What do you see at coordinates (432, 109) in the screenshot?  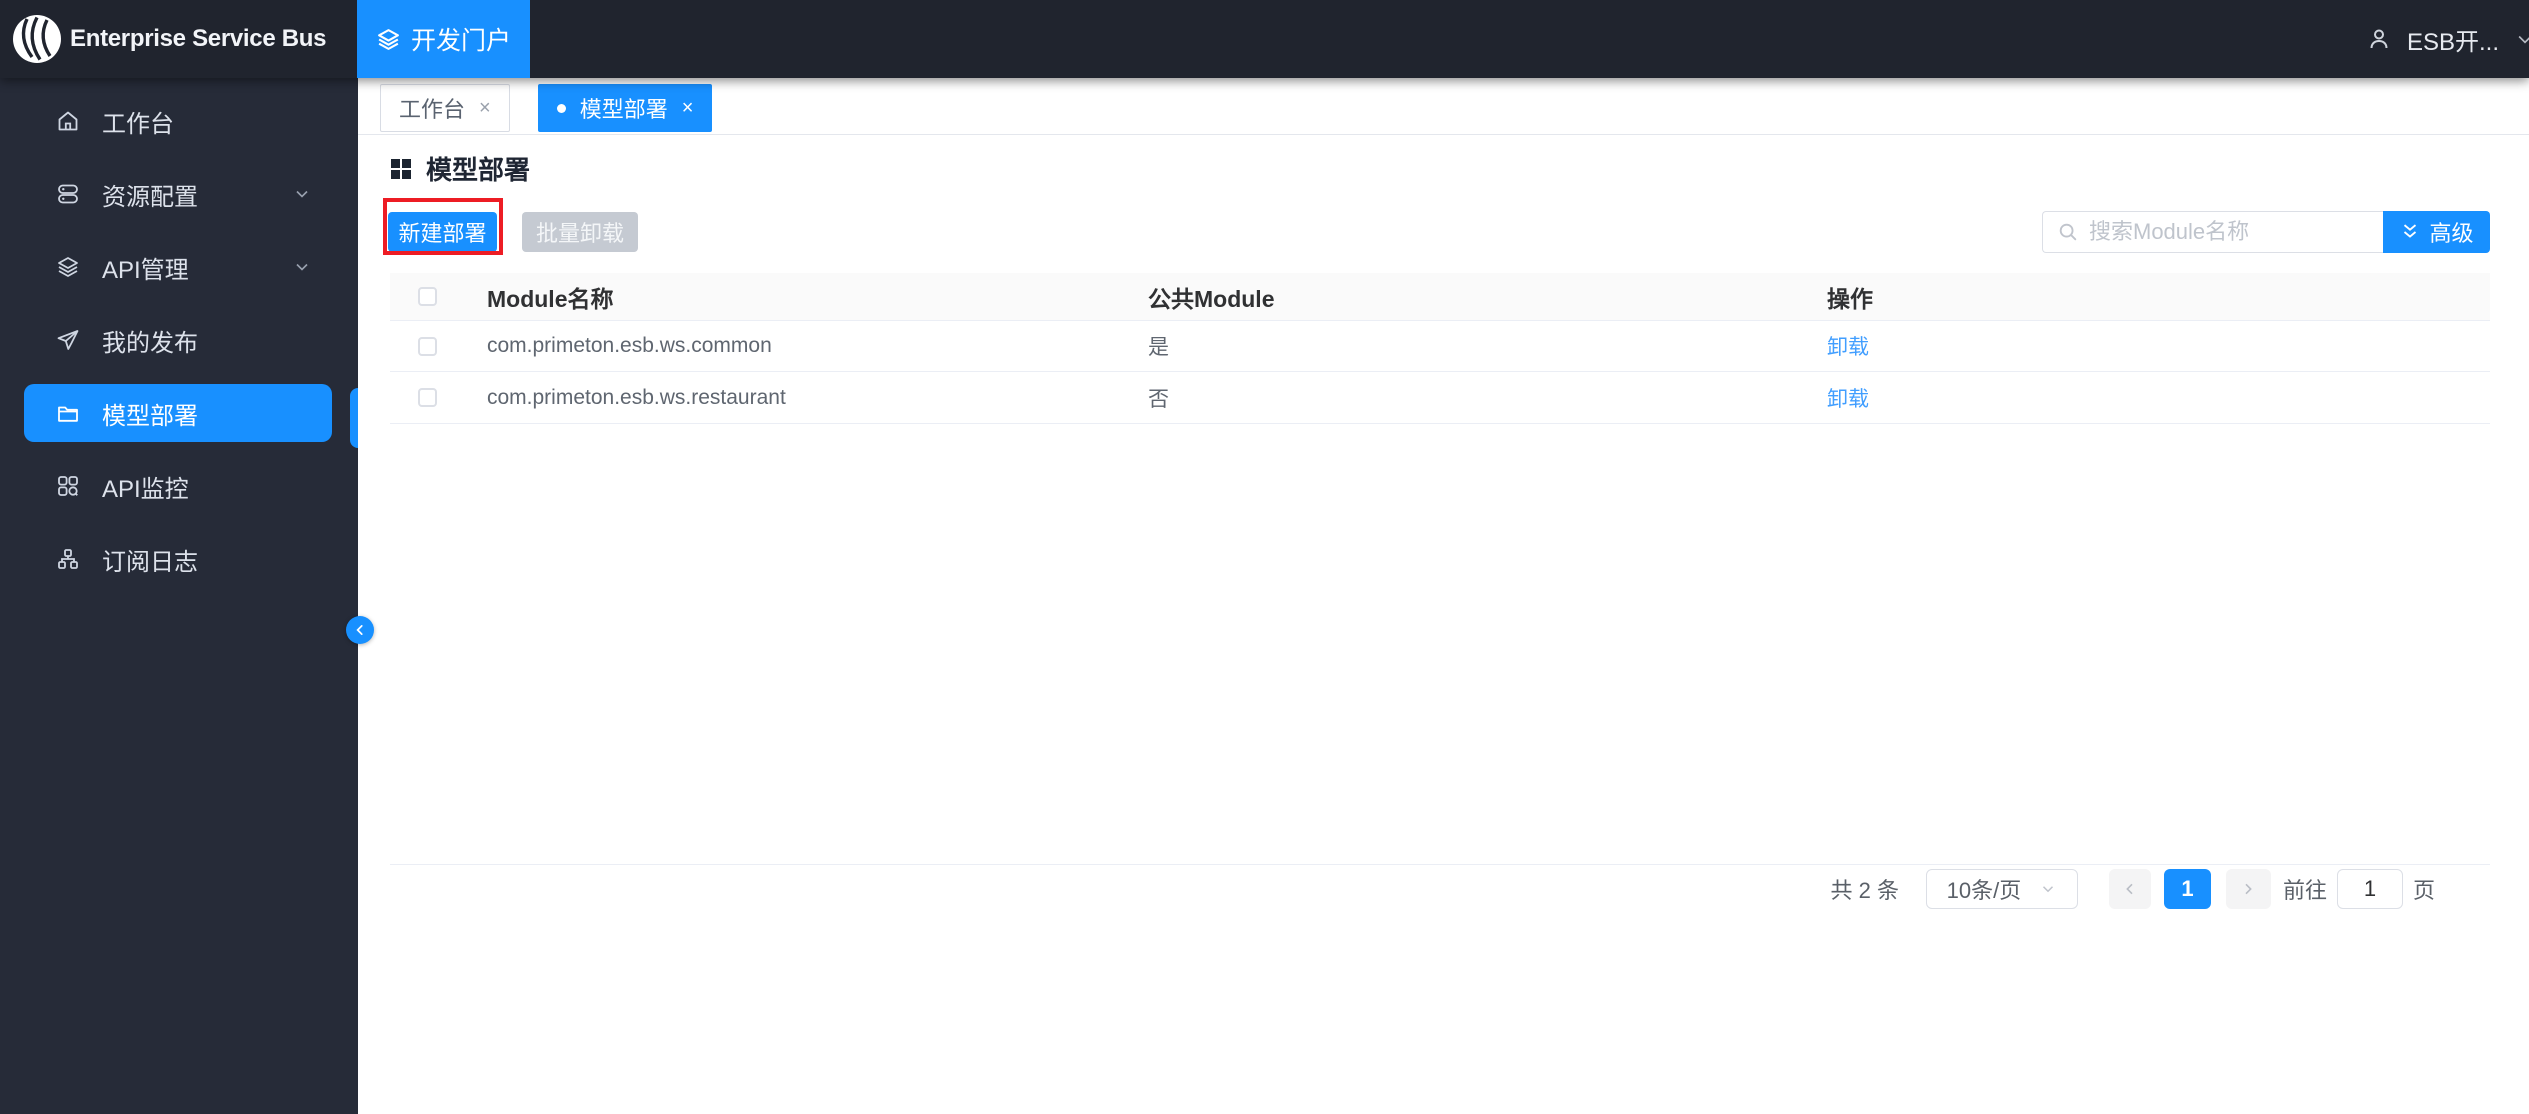 I see `tab-label: 工作台` at bounding box center [432, 109].